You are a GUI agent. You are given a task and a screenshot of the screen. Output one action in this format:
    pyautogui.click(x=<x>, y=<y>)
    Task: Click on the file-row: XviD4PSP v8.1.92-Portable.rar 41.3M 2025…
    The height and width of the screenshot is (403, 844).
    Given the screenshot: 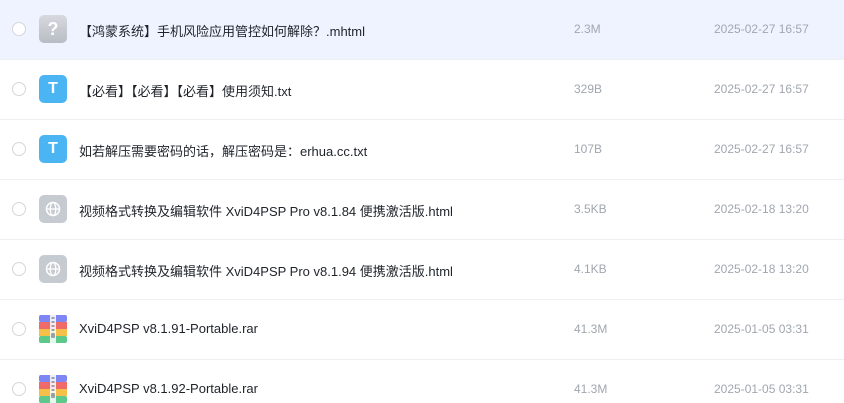 What is the action you would take?
    pyautogui.click(x=422, y=381)
    